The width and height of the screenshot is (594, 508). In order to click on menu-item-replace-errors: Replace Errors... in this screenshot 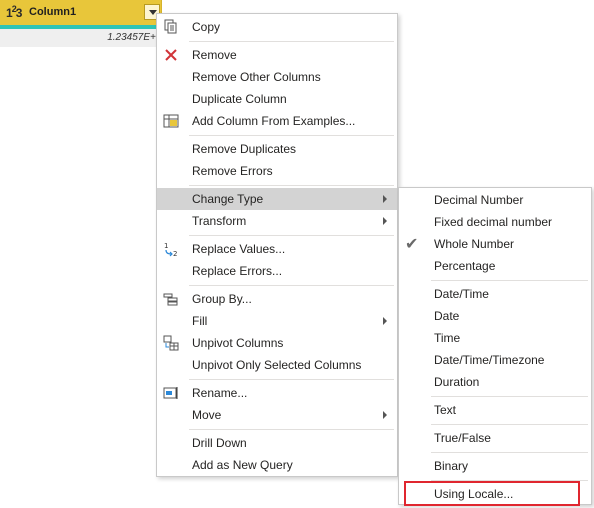, I will do `click(277, 271)`.